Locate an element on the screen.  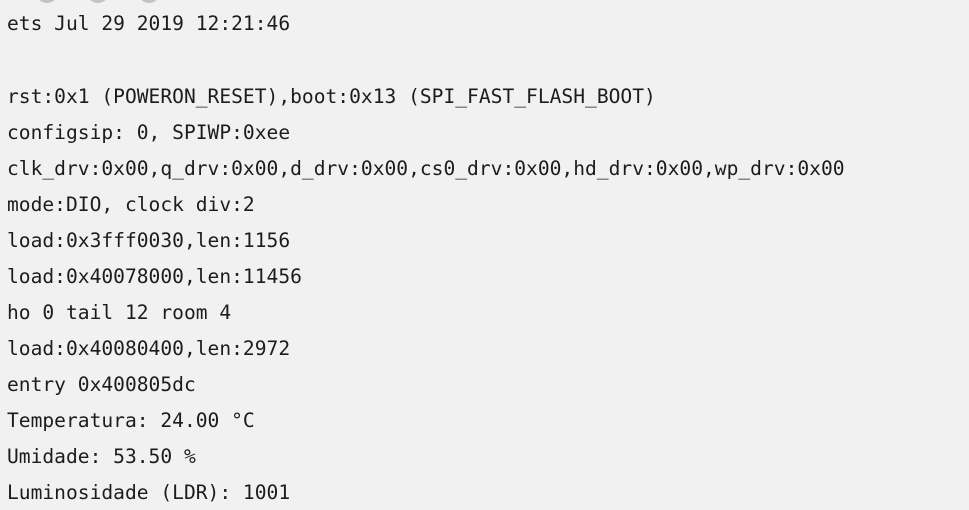
log-line-load-1: load:0x3fff0030,len:1156 is located at coordinates (149, 240).